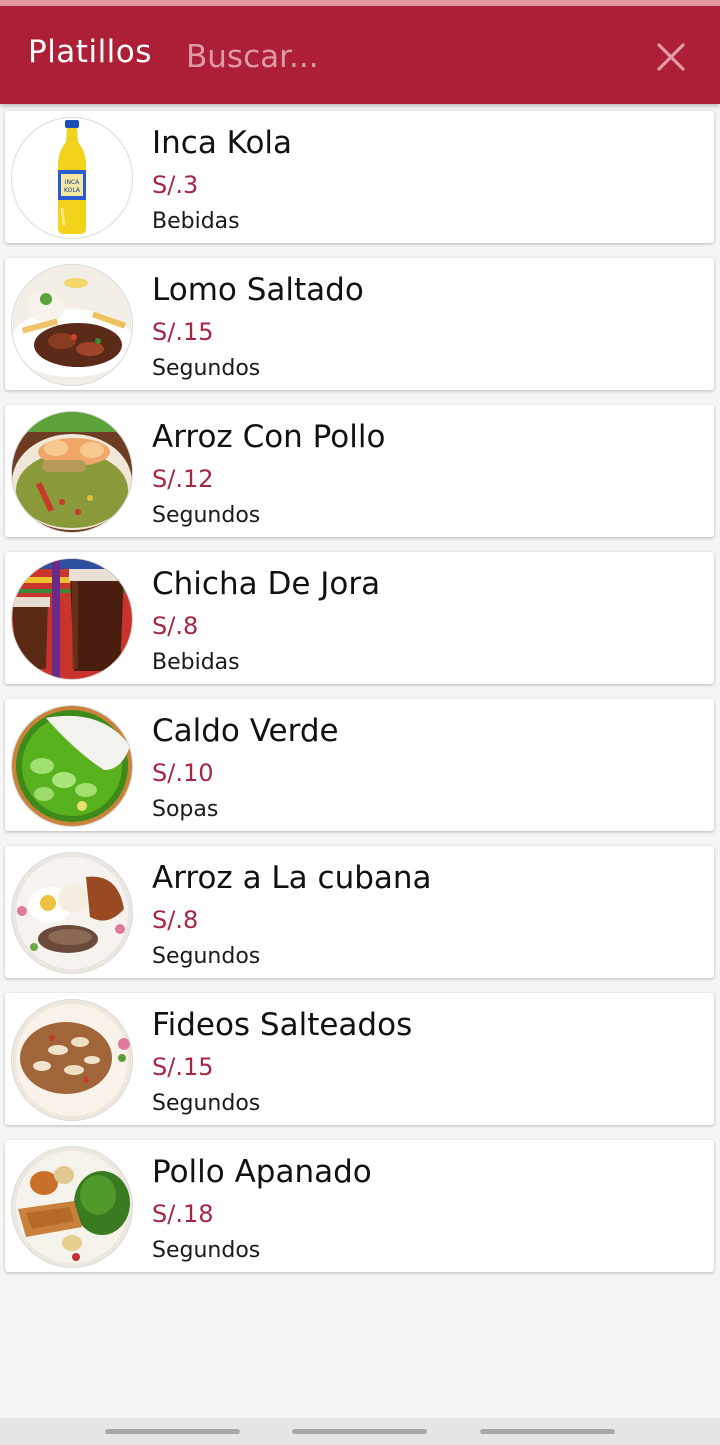 Image resolution: width=720 pixels, height=1445 pixels. Describe the element at coordinates (183, 1214) in the screenshot. I see `dish-price: S/.18` at that location.